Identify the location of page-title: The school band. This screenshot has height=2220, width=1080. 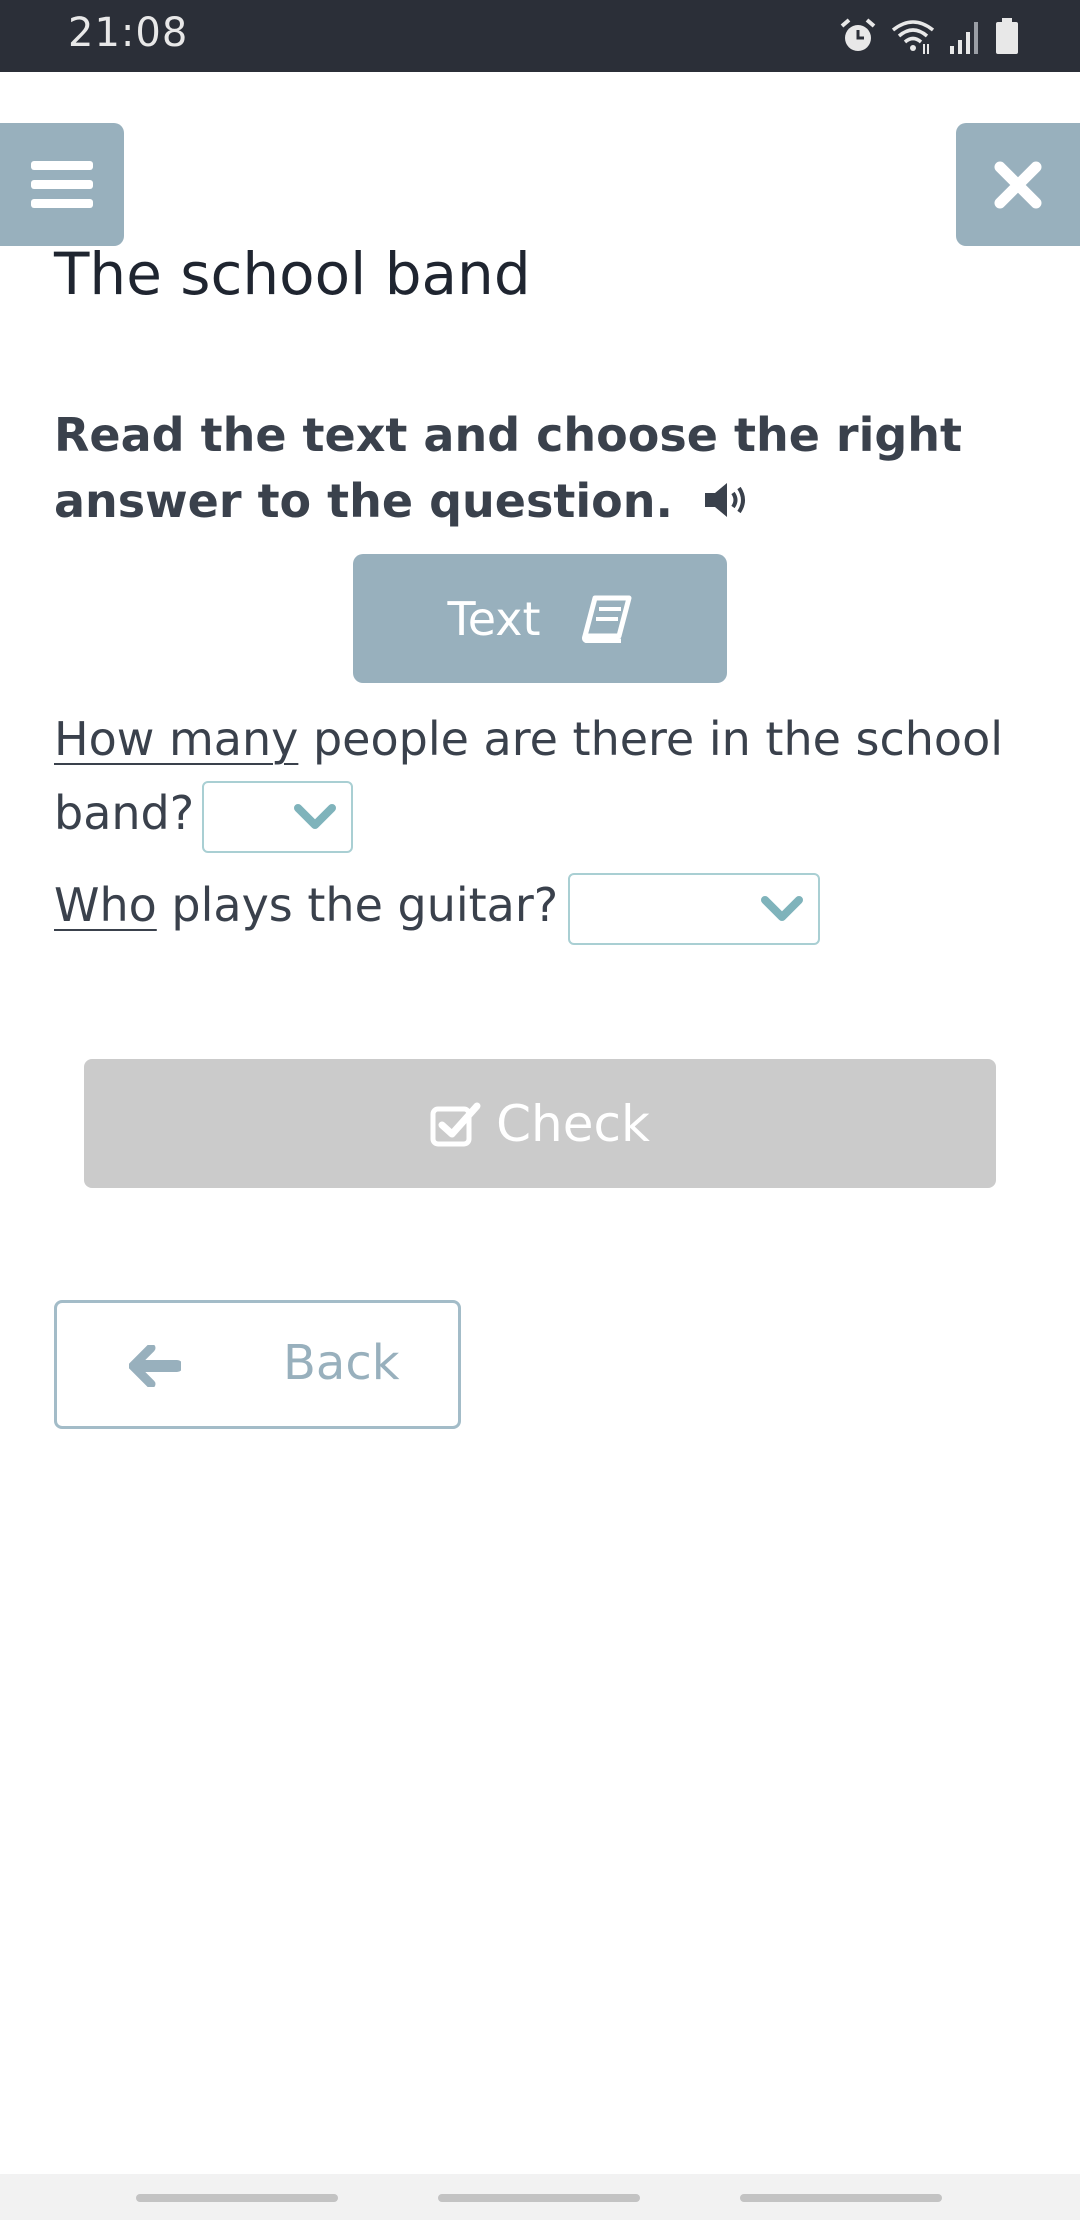
(292, 274).